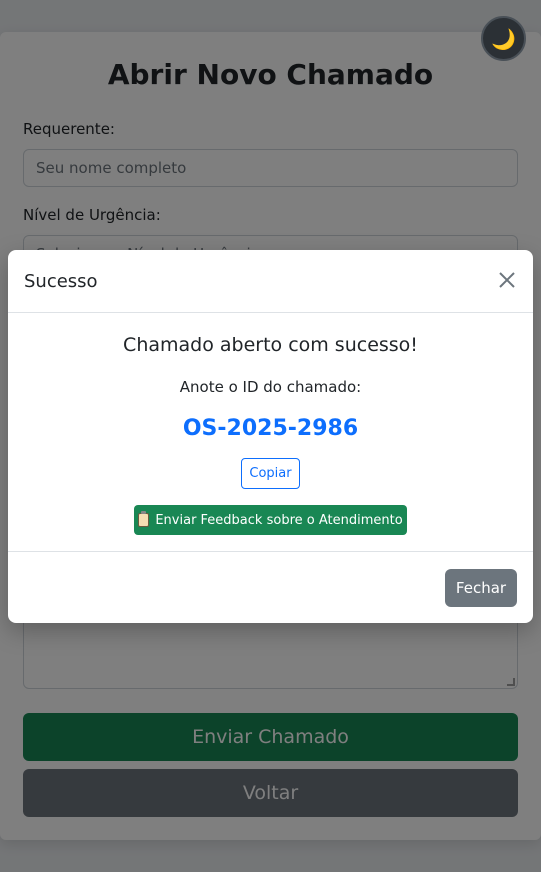  I want to click on modal-title: Sucesso, so click(61, 281).